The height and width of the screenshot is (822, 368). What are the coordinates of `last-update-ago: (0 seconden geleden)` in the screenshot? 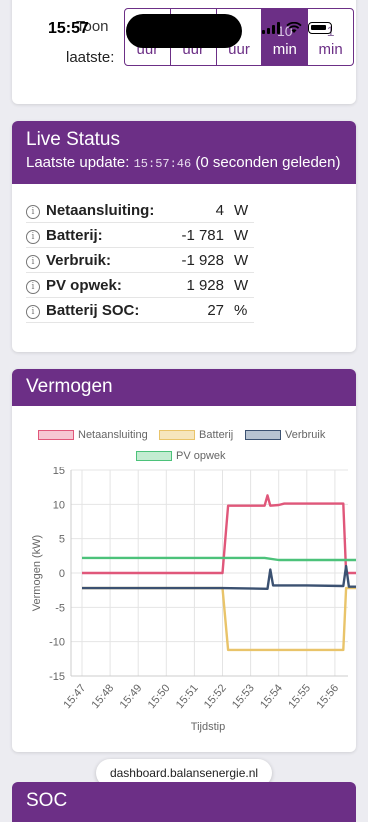 It's located at (268, 162).